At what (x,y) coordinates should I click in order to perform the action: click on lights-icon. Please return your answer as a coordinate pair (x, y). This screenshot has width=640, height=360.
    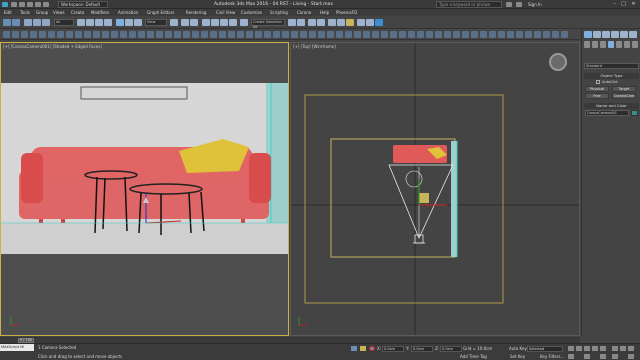
    Looking at the image, I should click on (603, 44).